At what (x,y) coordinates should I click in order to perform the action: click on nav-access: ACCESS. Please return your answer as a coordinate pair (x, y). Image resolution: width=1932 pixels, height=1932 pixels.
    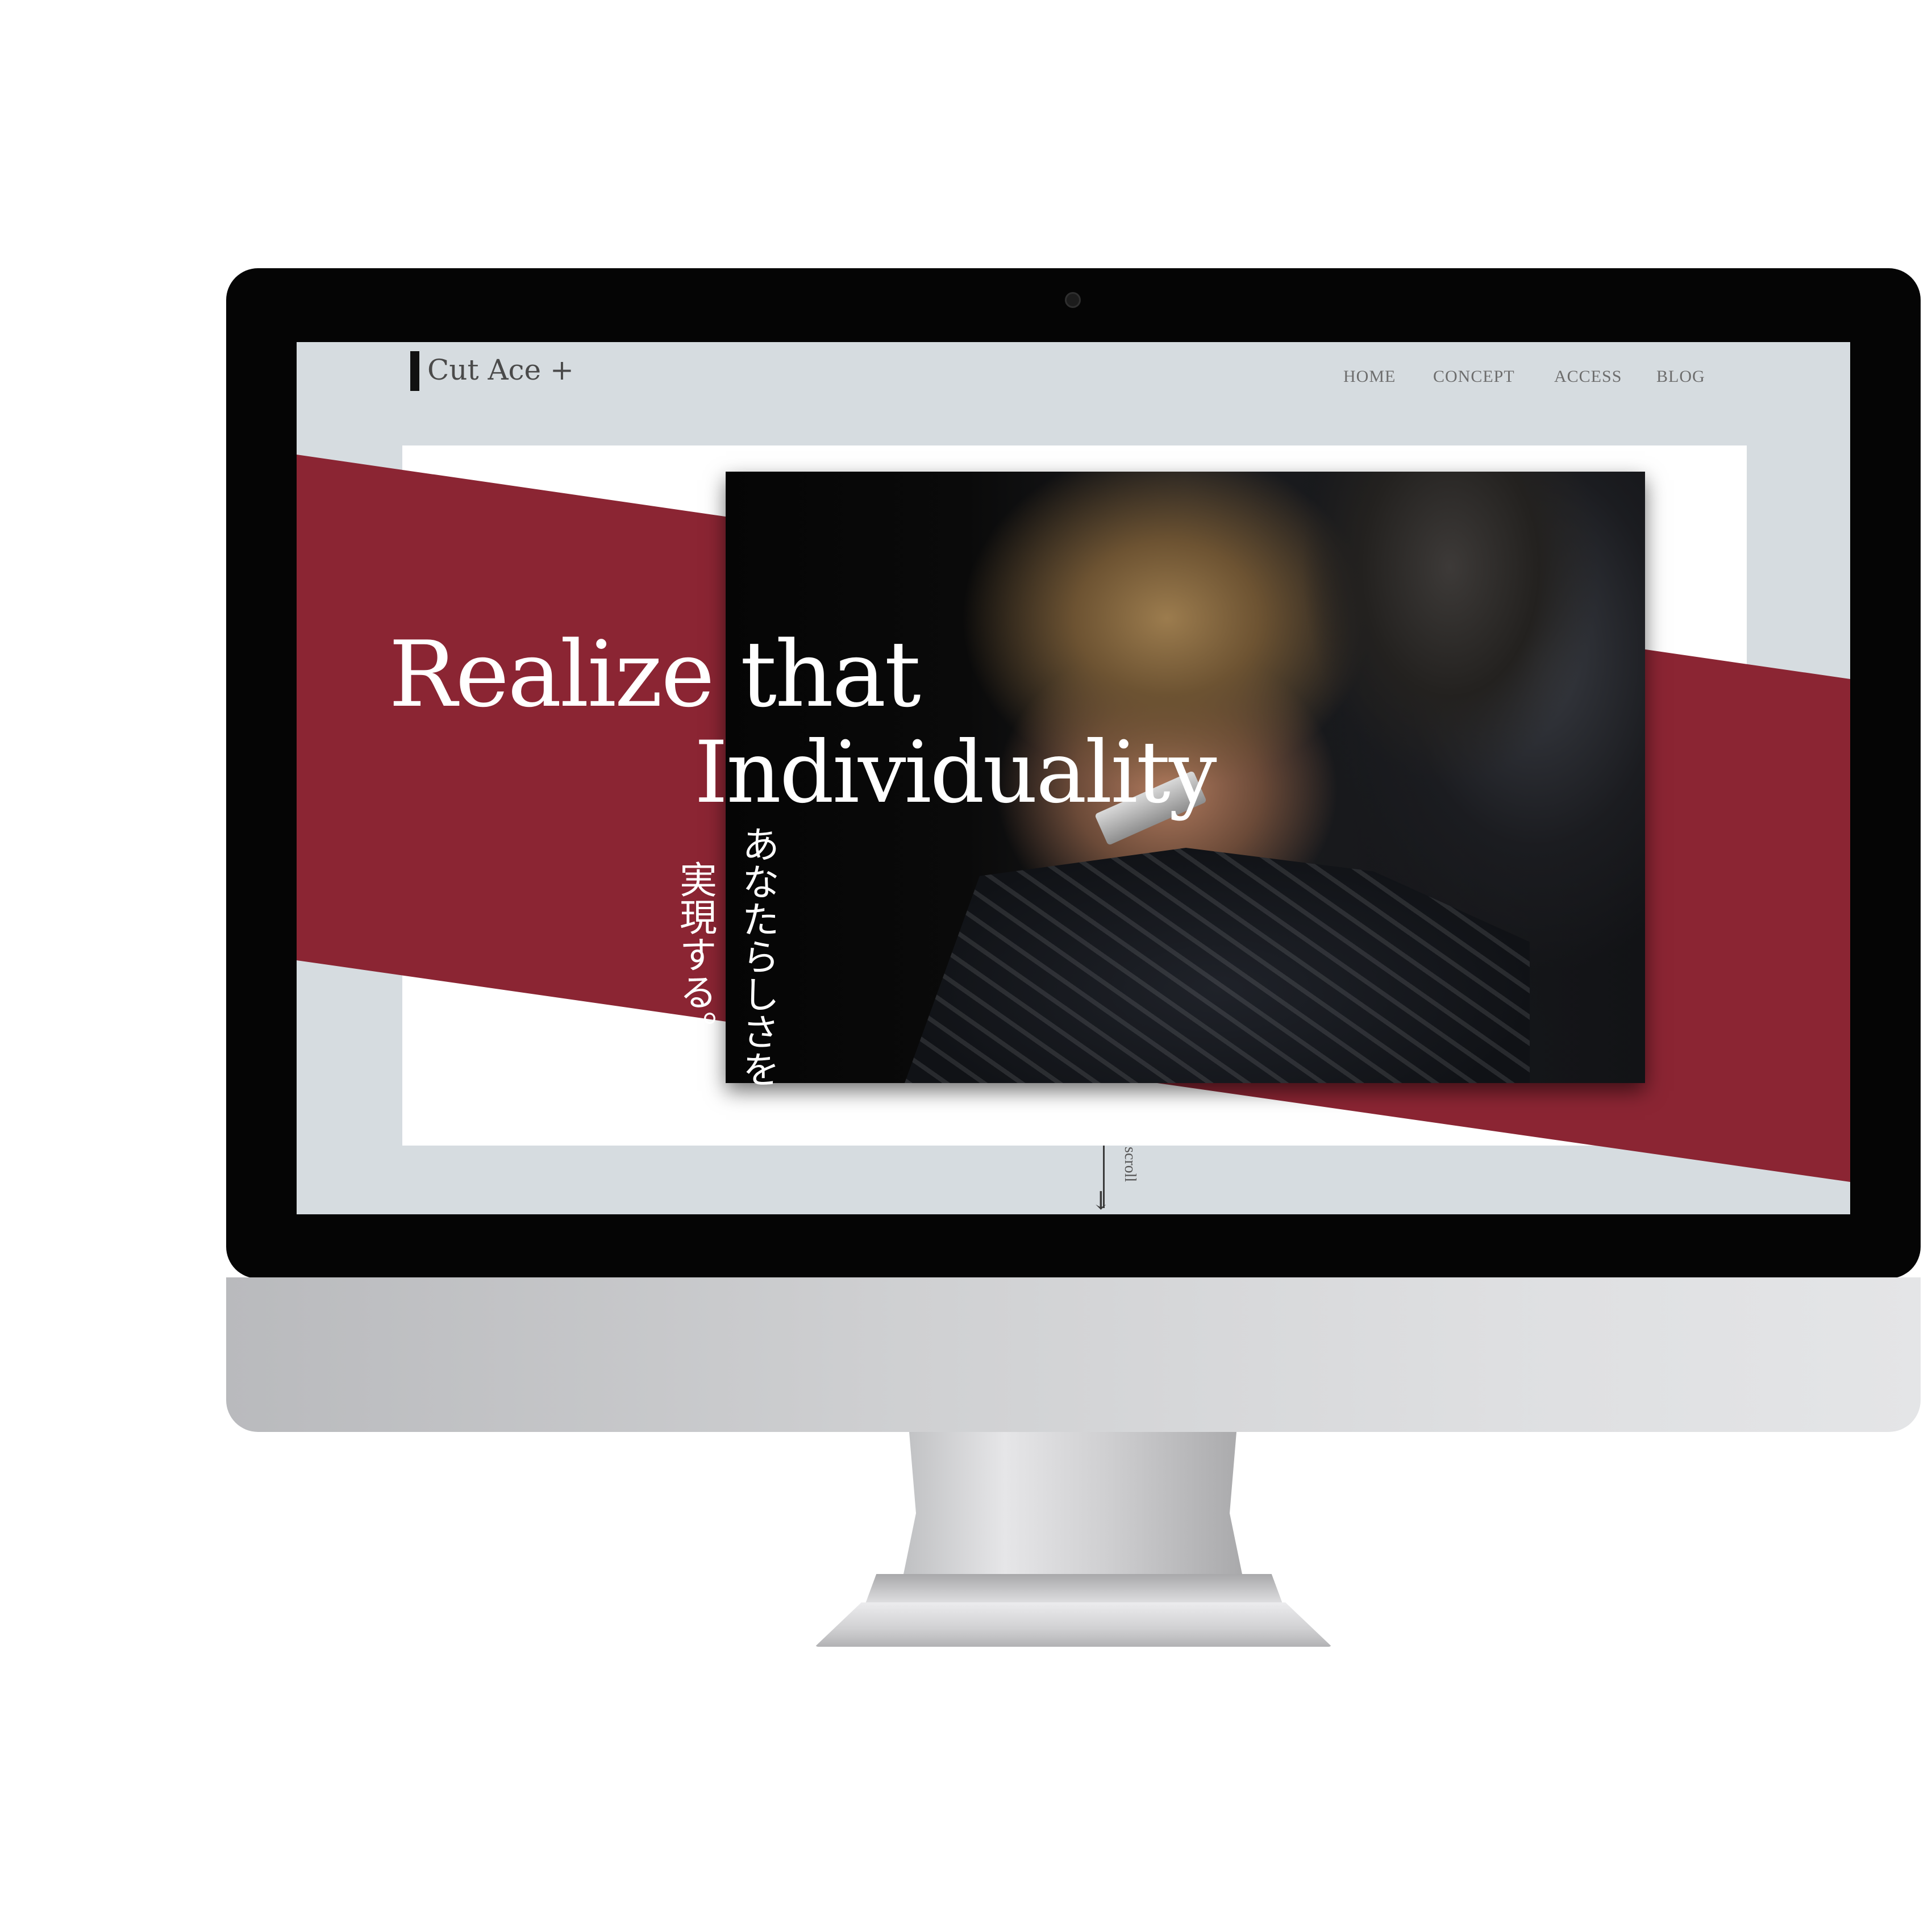
    Looking at the image, I should click on (1588, 376).